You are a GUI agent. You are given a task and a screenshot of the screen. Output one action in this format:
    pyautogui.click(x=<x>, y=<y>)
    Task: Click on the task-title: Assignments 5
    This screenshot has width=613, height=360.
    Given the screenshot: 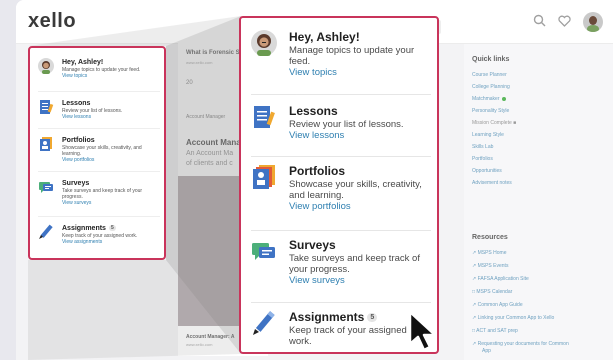 What is the action you would take?
    pyautogui.click(x=112, y=228)
    